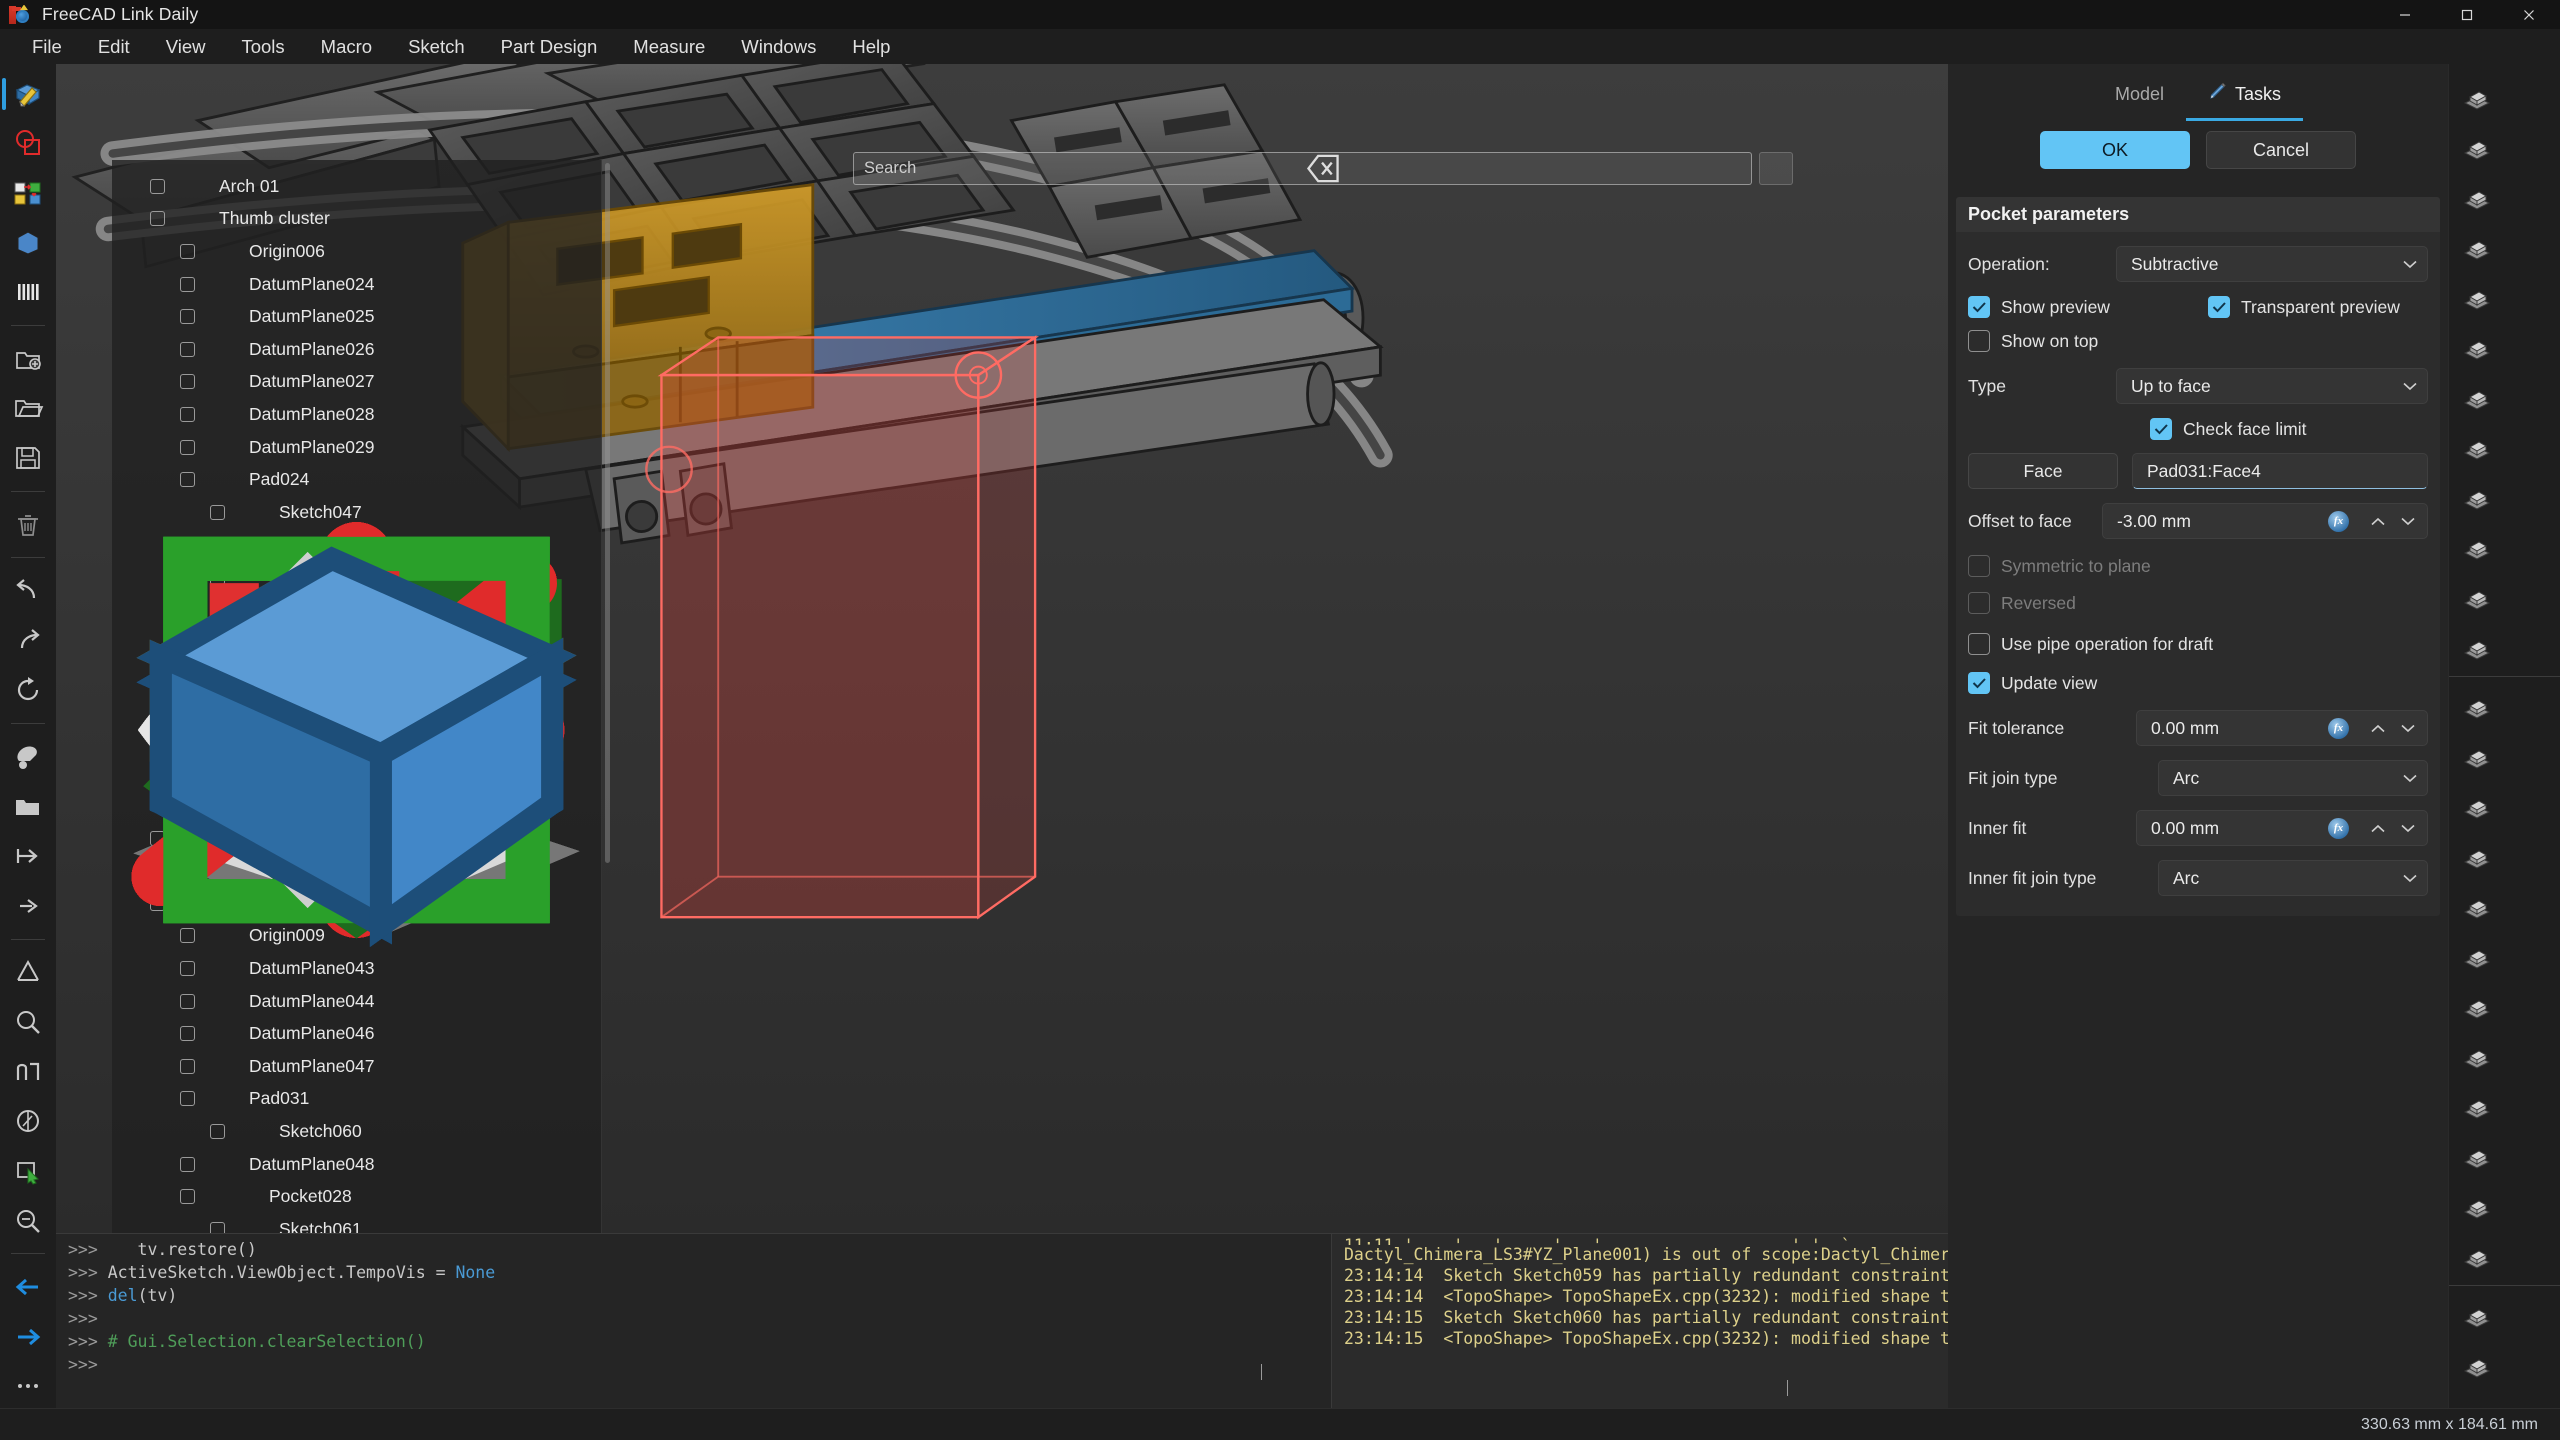  Describe the element at coordinates (2272, 386) in the screenshot. I see `type-select: Up to face` at that location.